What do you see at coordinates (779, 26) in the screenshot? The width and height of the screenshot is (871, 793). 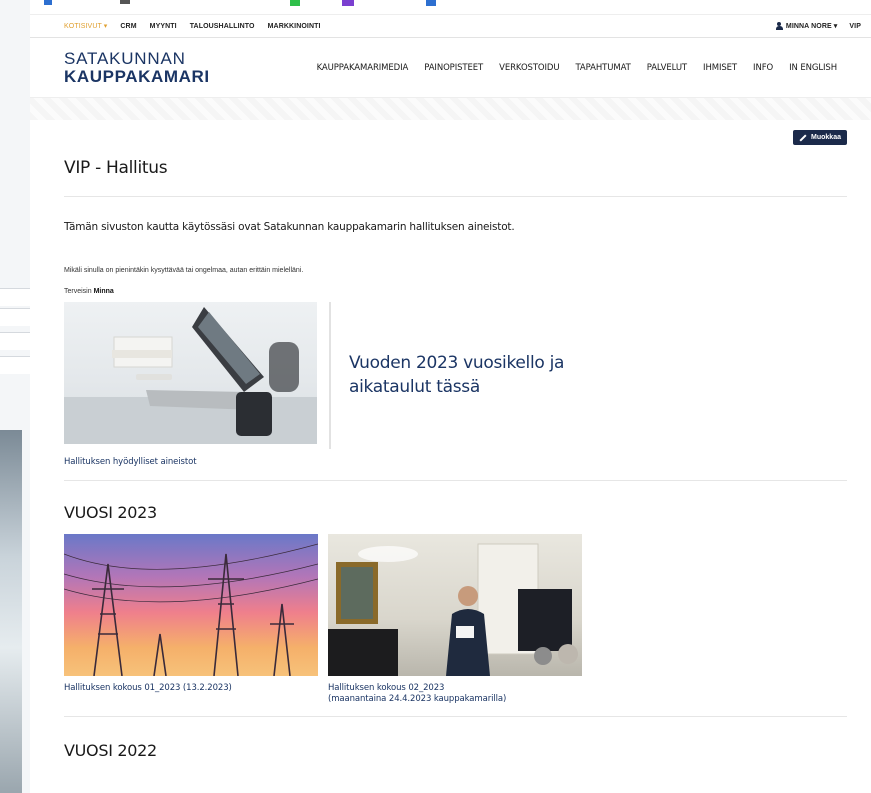 I see `user-icon` at bounding box center [779, 26].